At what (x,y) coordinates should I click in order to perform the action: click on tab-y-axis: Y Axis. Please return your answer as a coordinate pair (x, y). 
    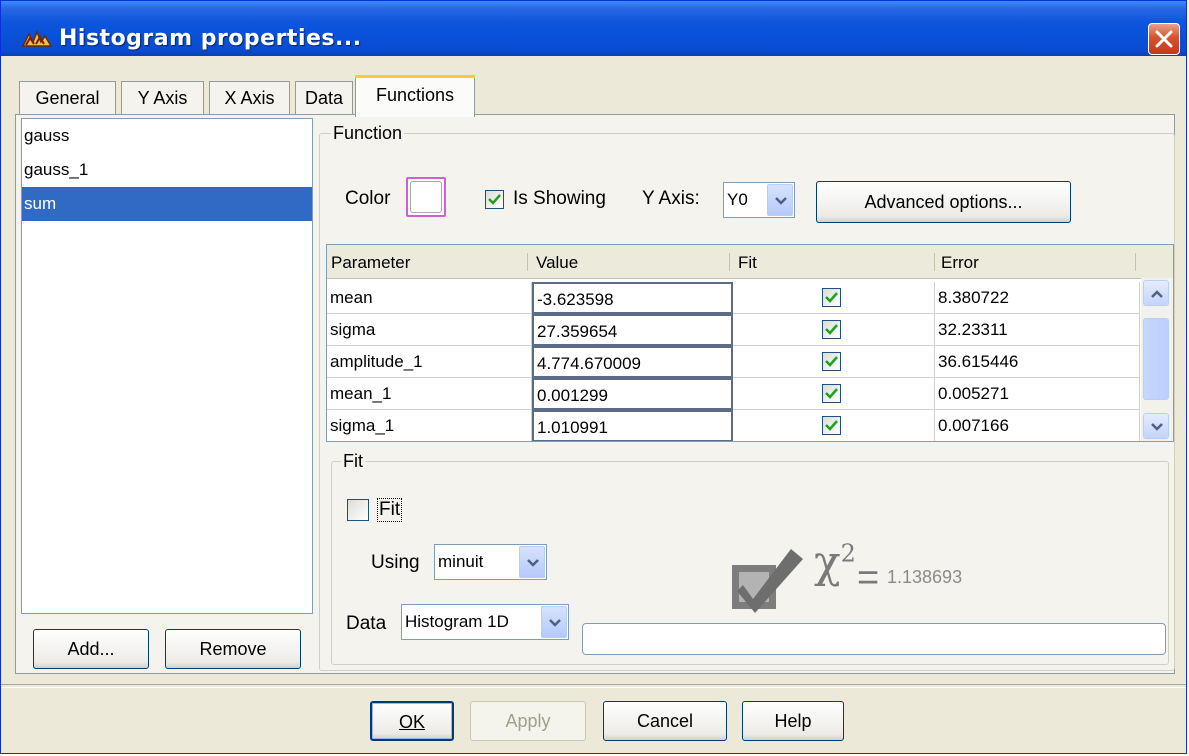
    Looking at the image, I should click on (162, 98).